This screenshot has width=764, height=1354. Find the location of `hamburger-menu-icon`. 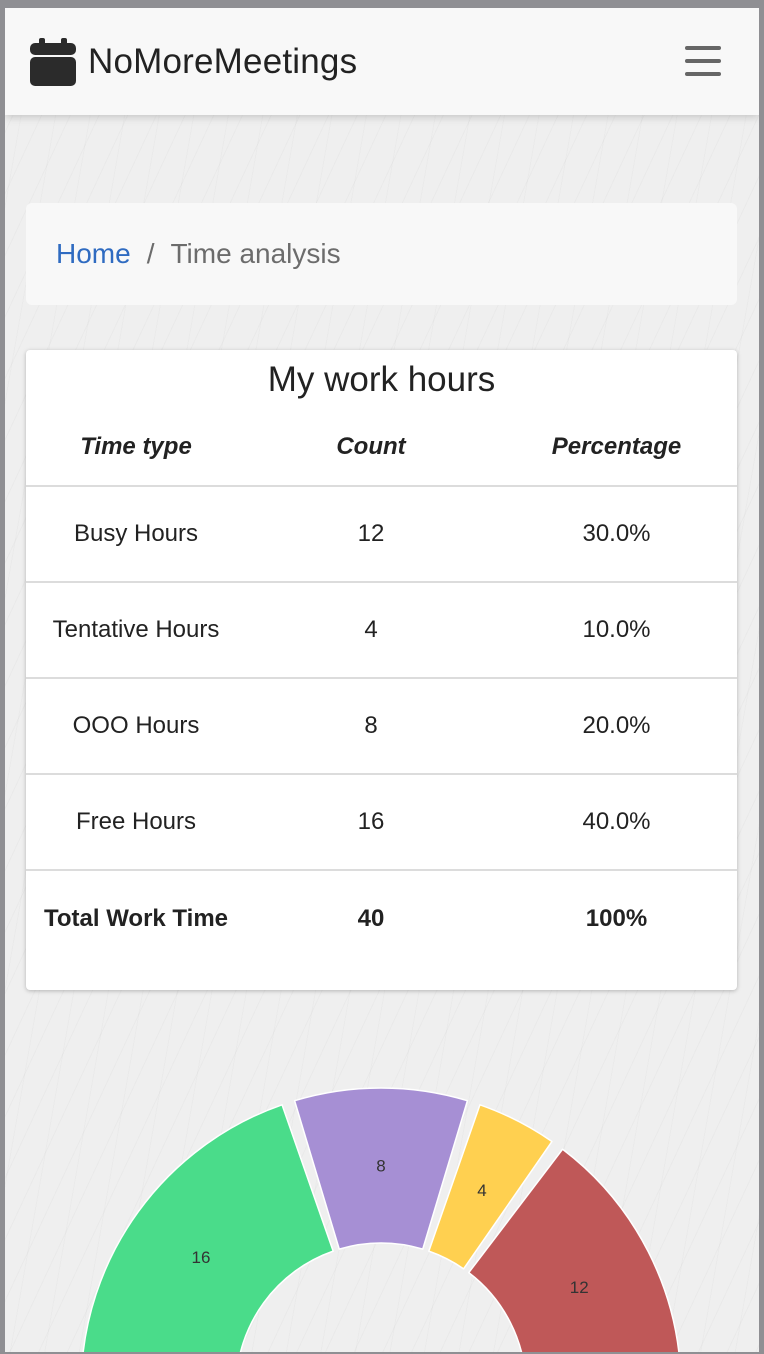

hamburger-menu-icon is located at coordinates (703, 61).